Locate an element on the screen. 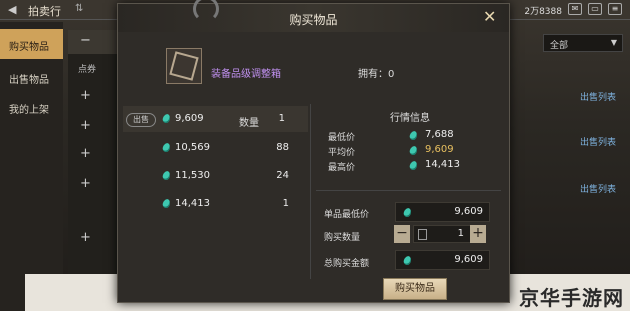 Image resolution: width=630 pixels, height=311 pixels. purchase-qty-label: 购买数量 is located at coordinates (342, 238).